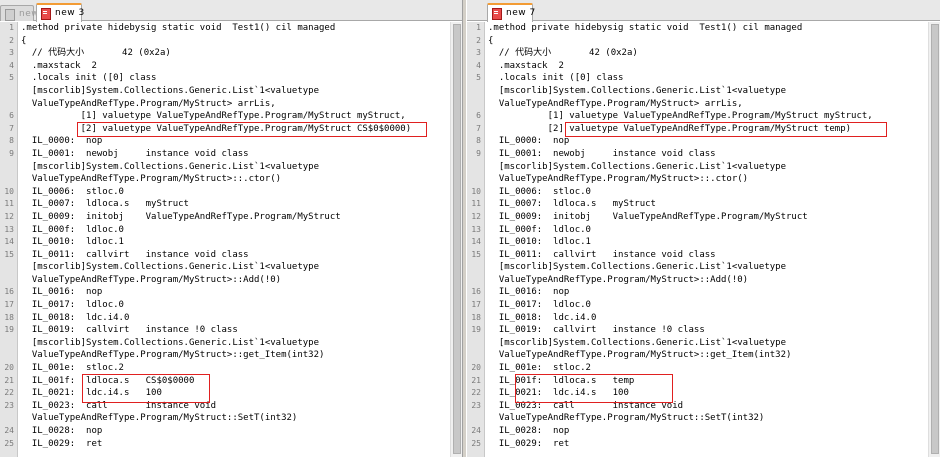 The height and width of the screenshot is (457, 940). Describe the element at coordinates (62, 431) in the screenshot. I see `code-text: IL_0028: nop` at that location.